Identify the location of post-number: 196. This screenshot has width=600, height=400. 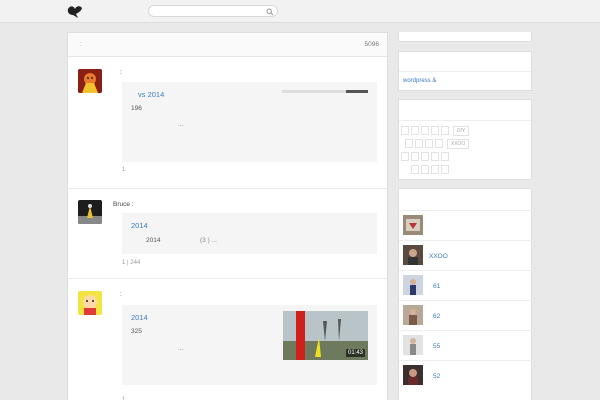
(136, 108).